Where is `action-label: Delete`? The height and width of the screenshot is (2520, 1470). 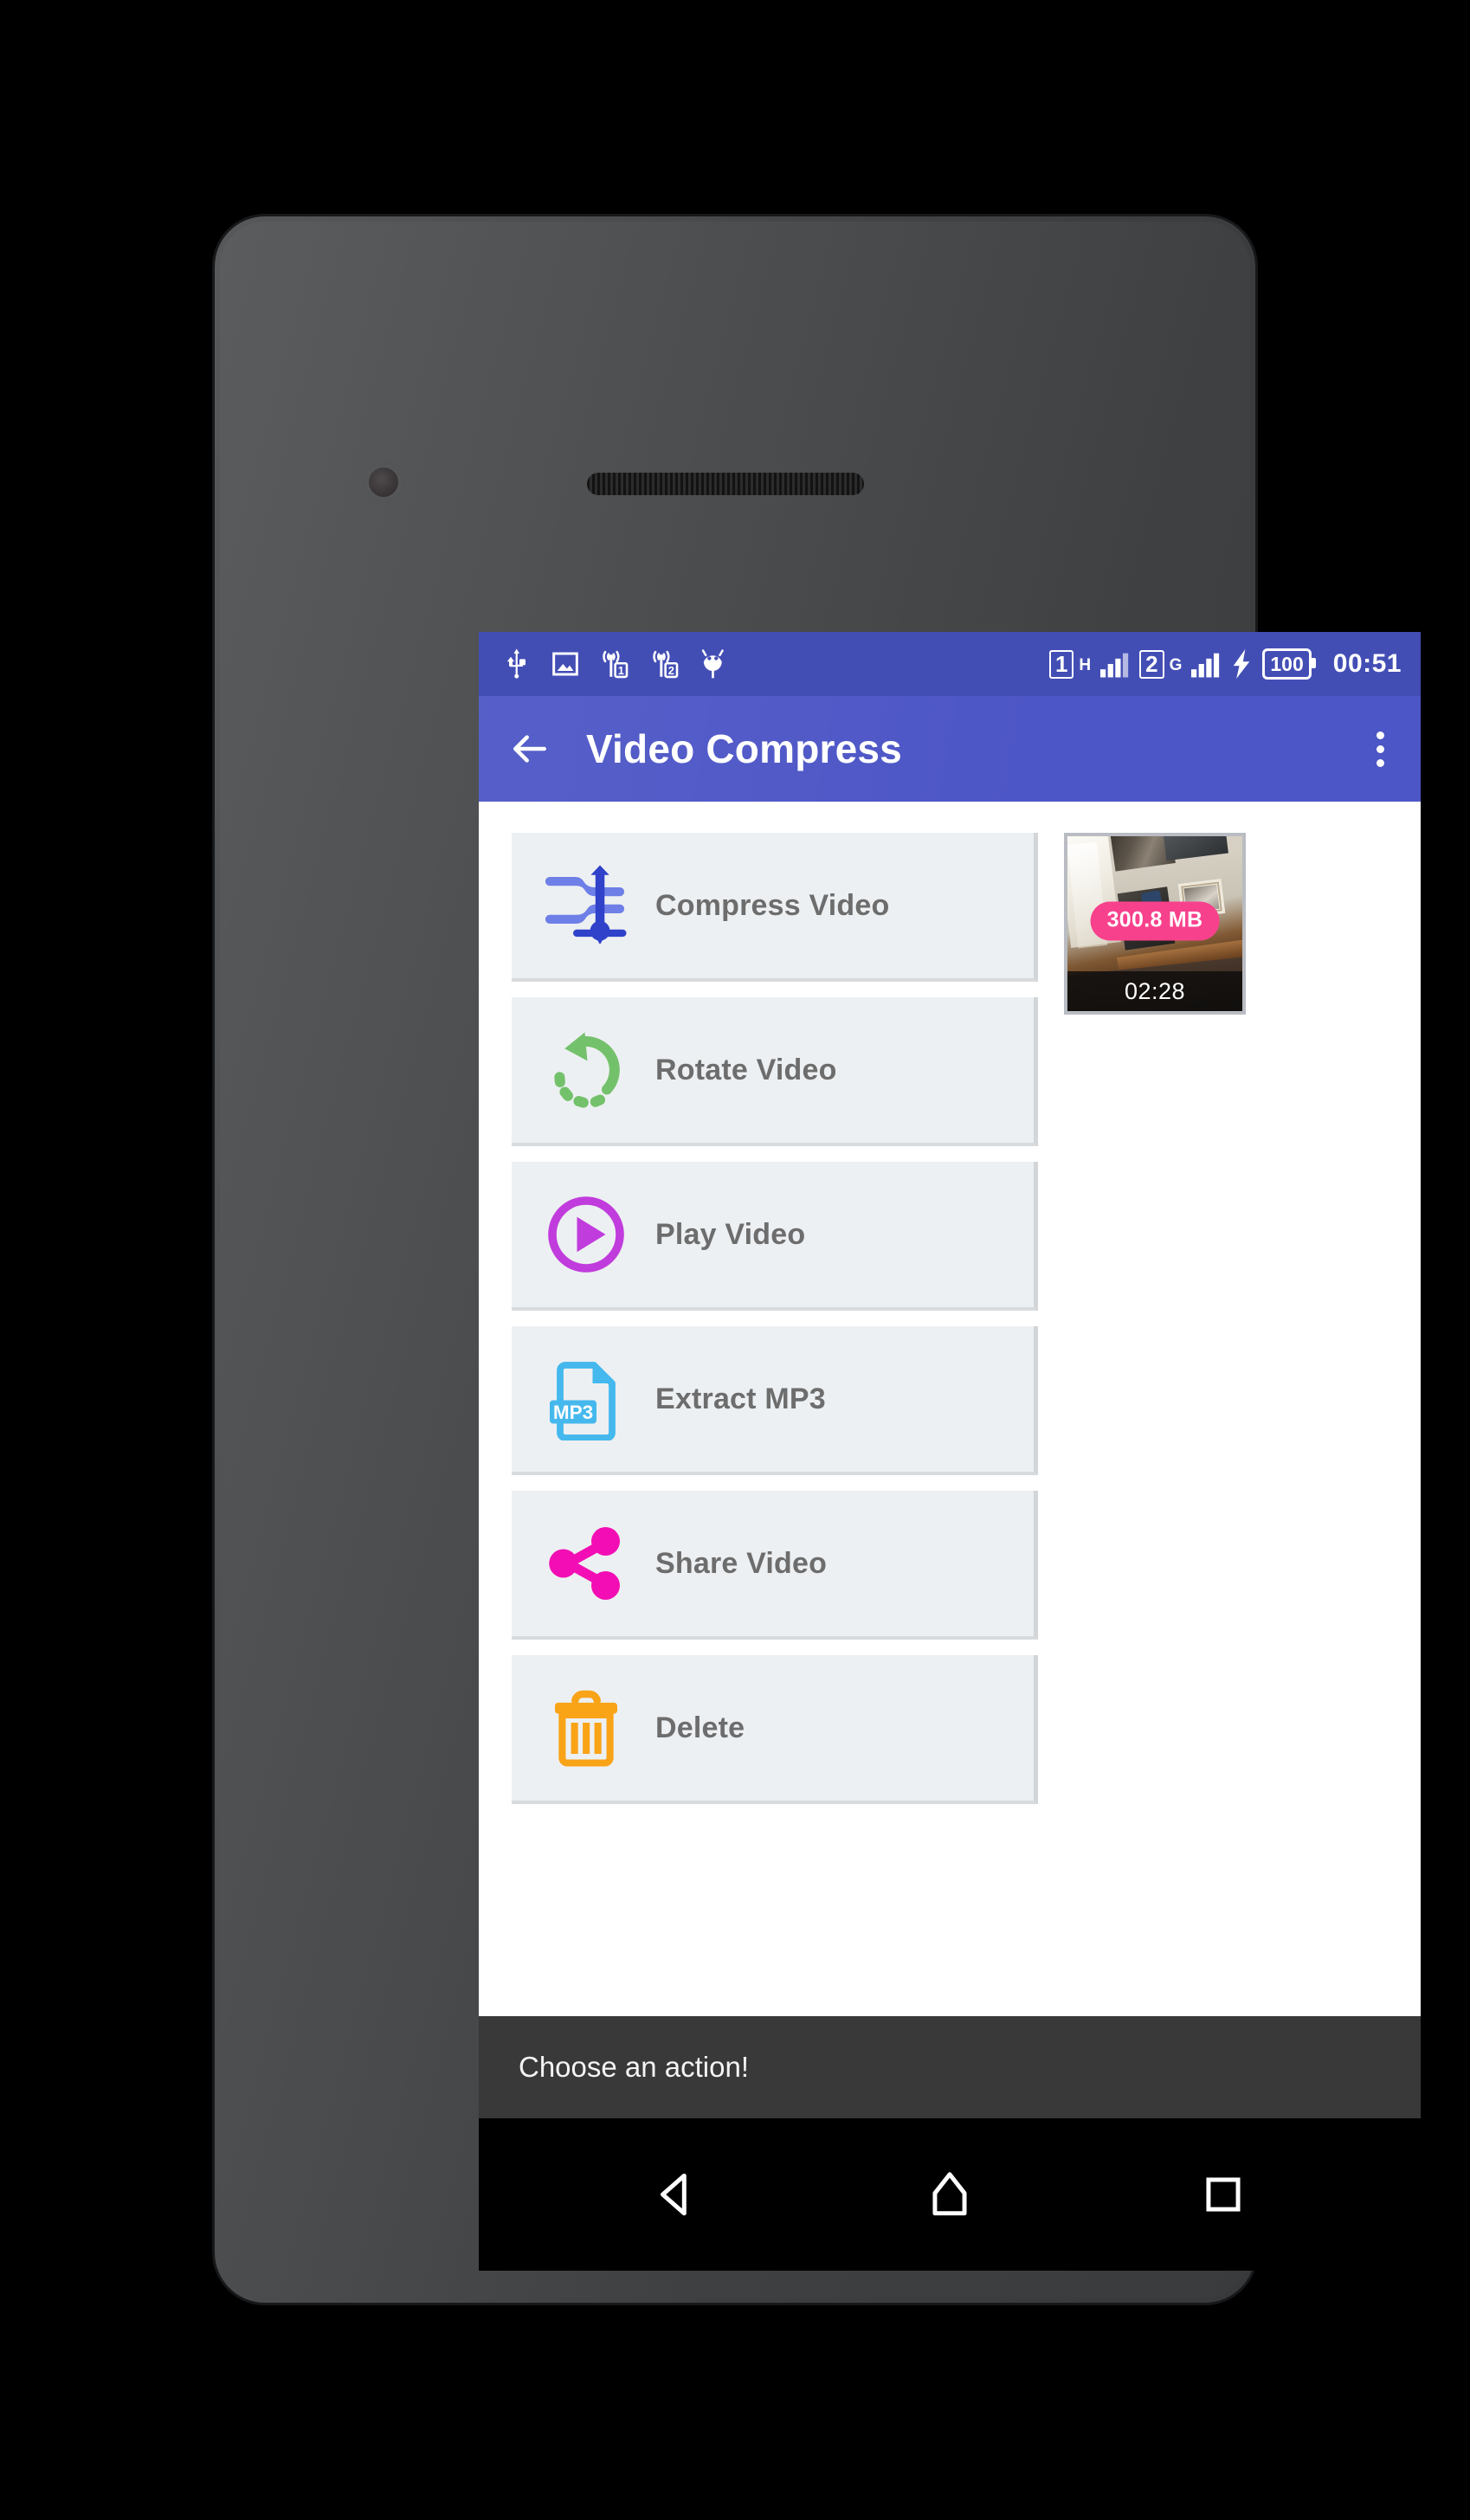 action-label: Delete is located at coordinates (700, 1727).